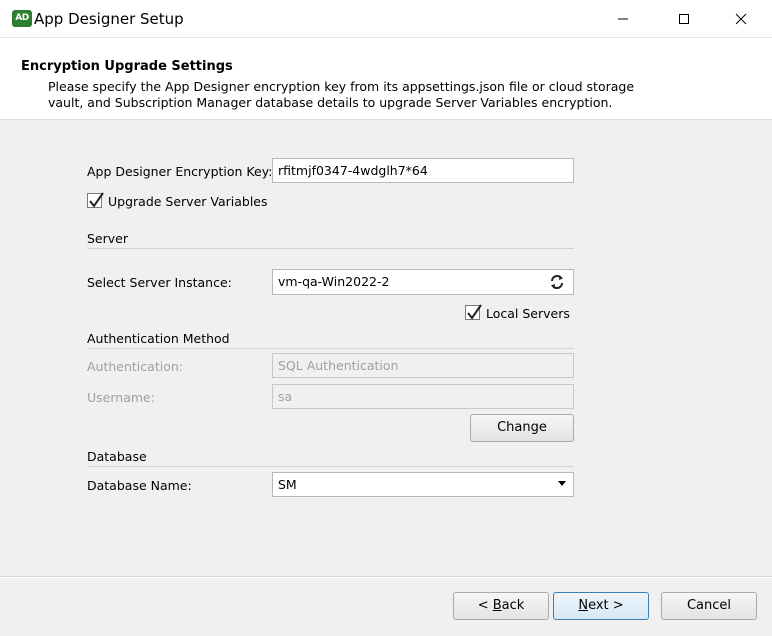 Image resolution: width=772 pixels, height=636 pixels. I want to click on next-button: Next >, so click(601, 606).